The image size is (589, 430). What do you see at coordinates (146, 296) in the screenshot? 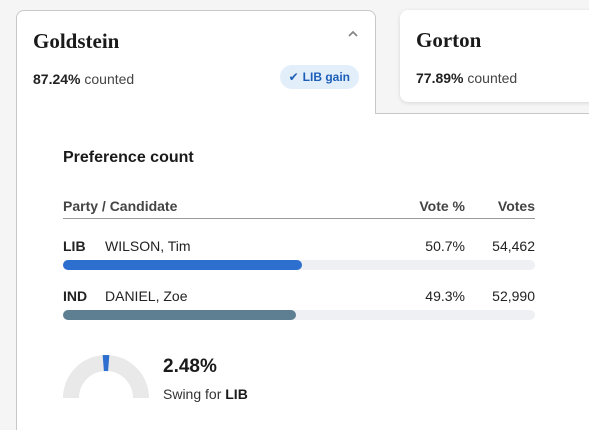
I see `candidate-name: DANIEL, Zoe` at bounding box center [146, 296].